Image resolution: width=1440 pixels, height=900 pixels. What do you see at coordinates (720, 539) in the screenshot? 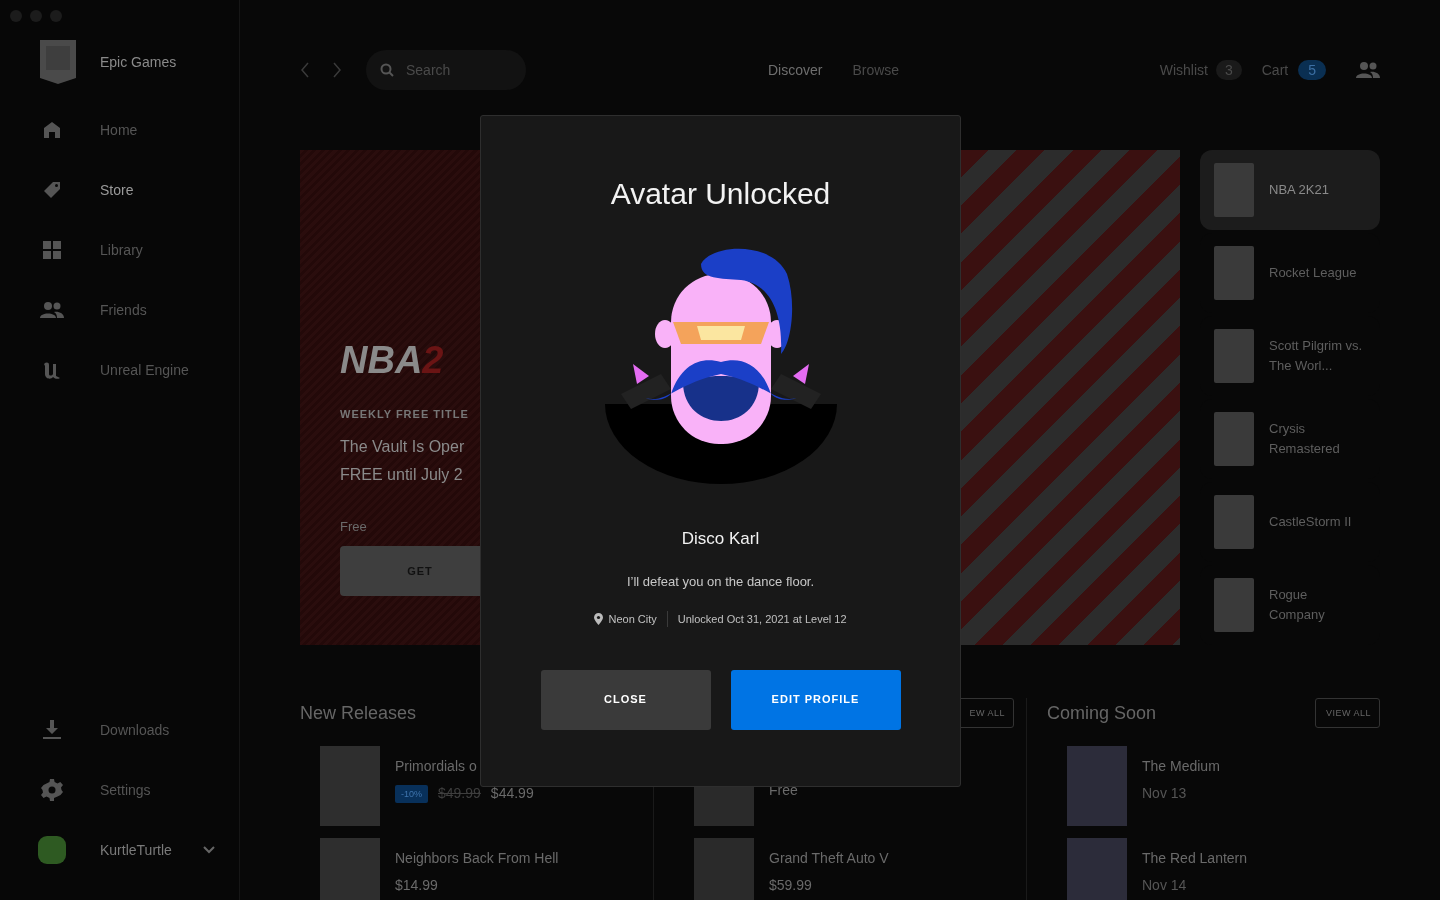
I see `avatar-name: Disco Karl` at bounding box center [720, 539].